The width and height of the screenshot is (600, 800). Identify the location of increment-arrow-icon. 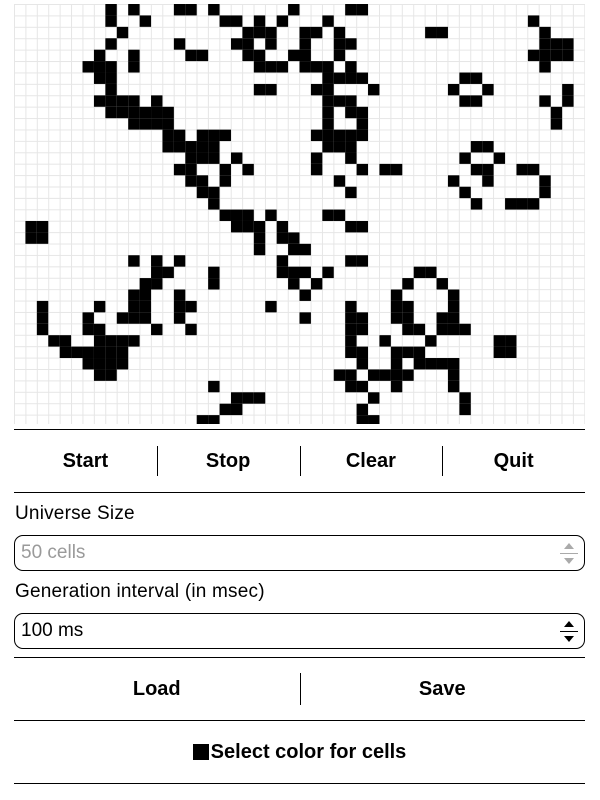
(569, 624).